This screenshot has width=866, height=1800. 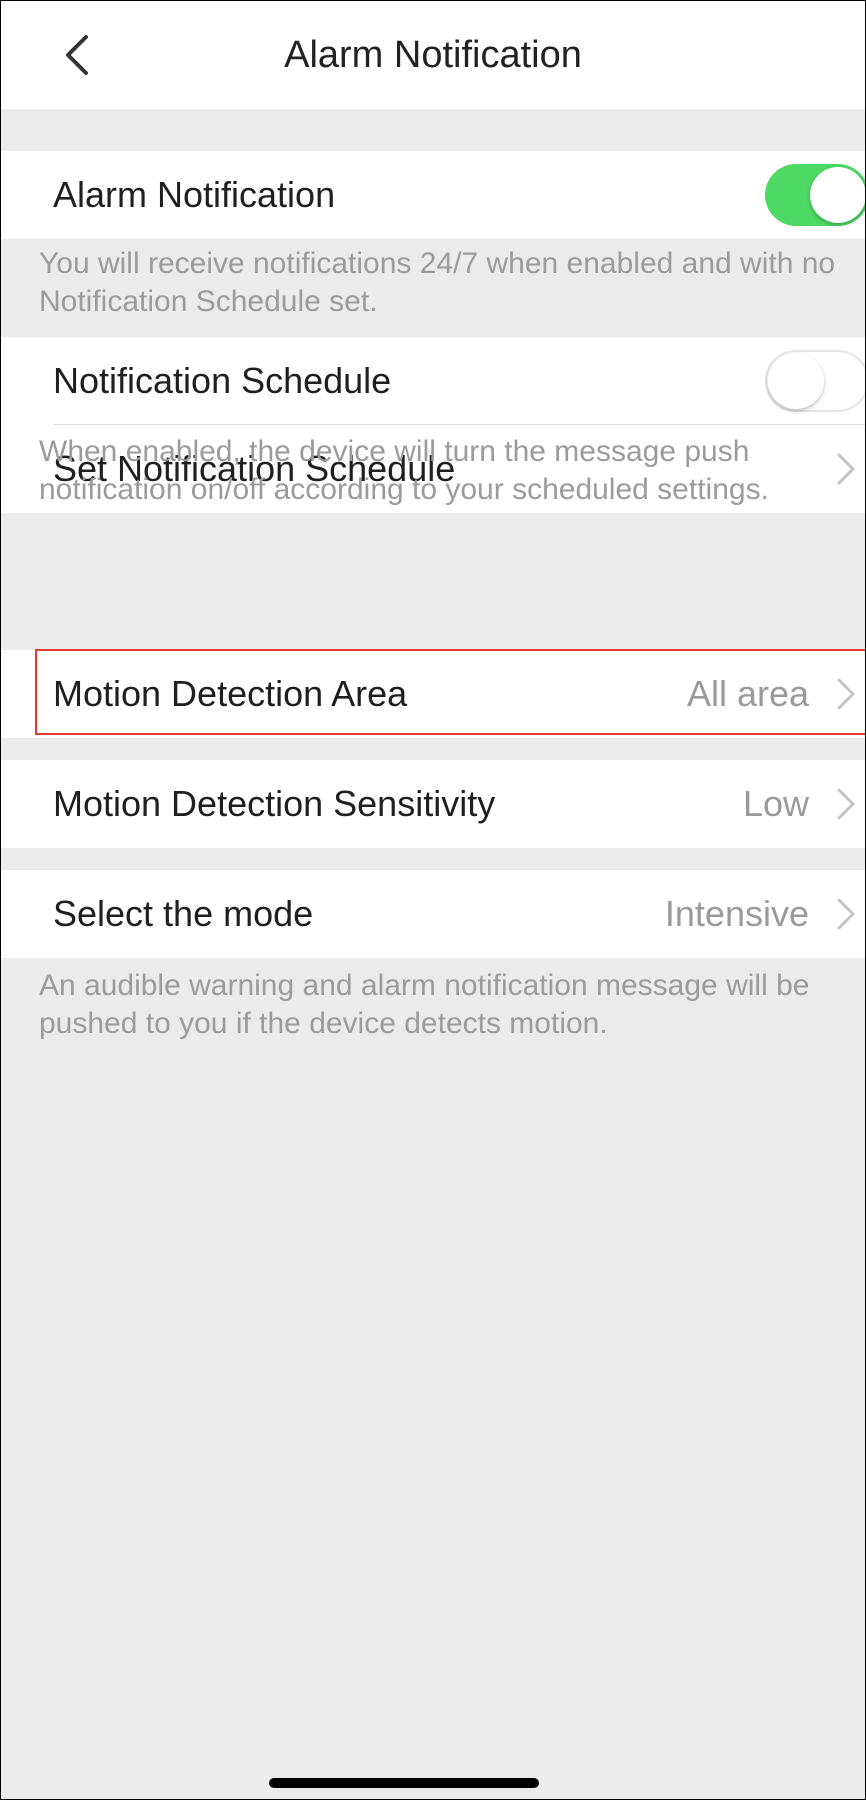 I want to click on navigation-bar: Alarm Notification, so click(x=433, y=55).